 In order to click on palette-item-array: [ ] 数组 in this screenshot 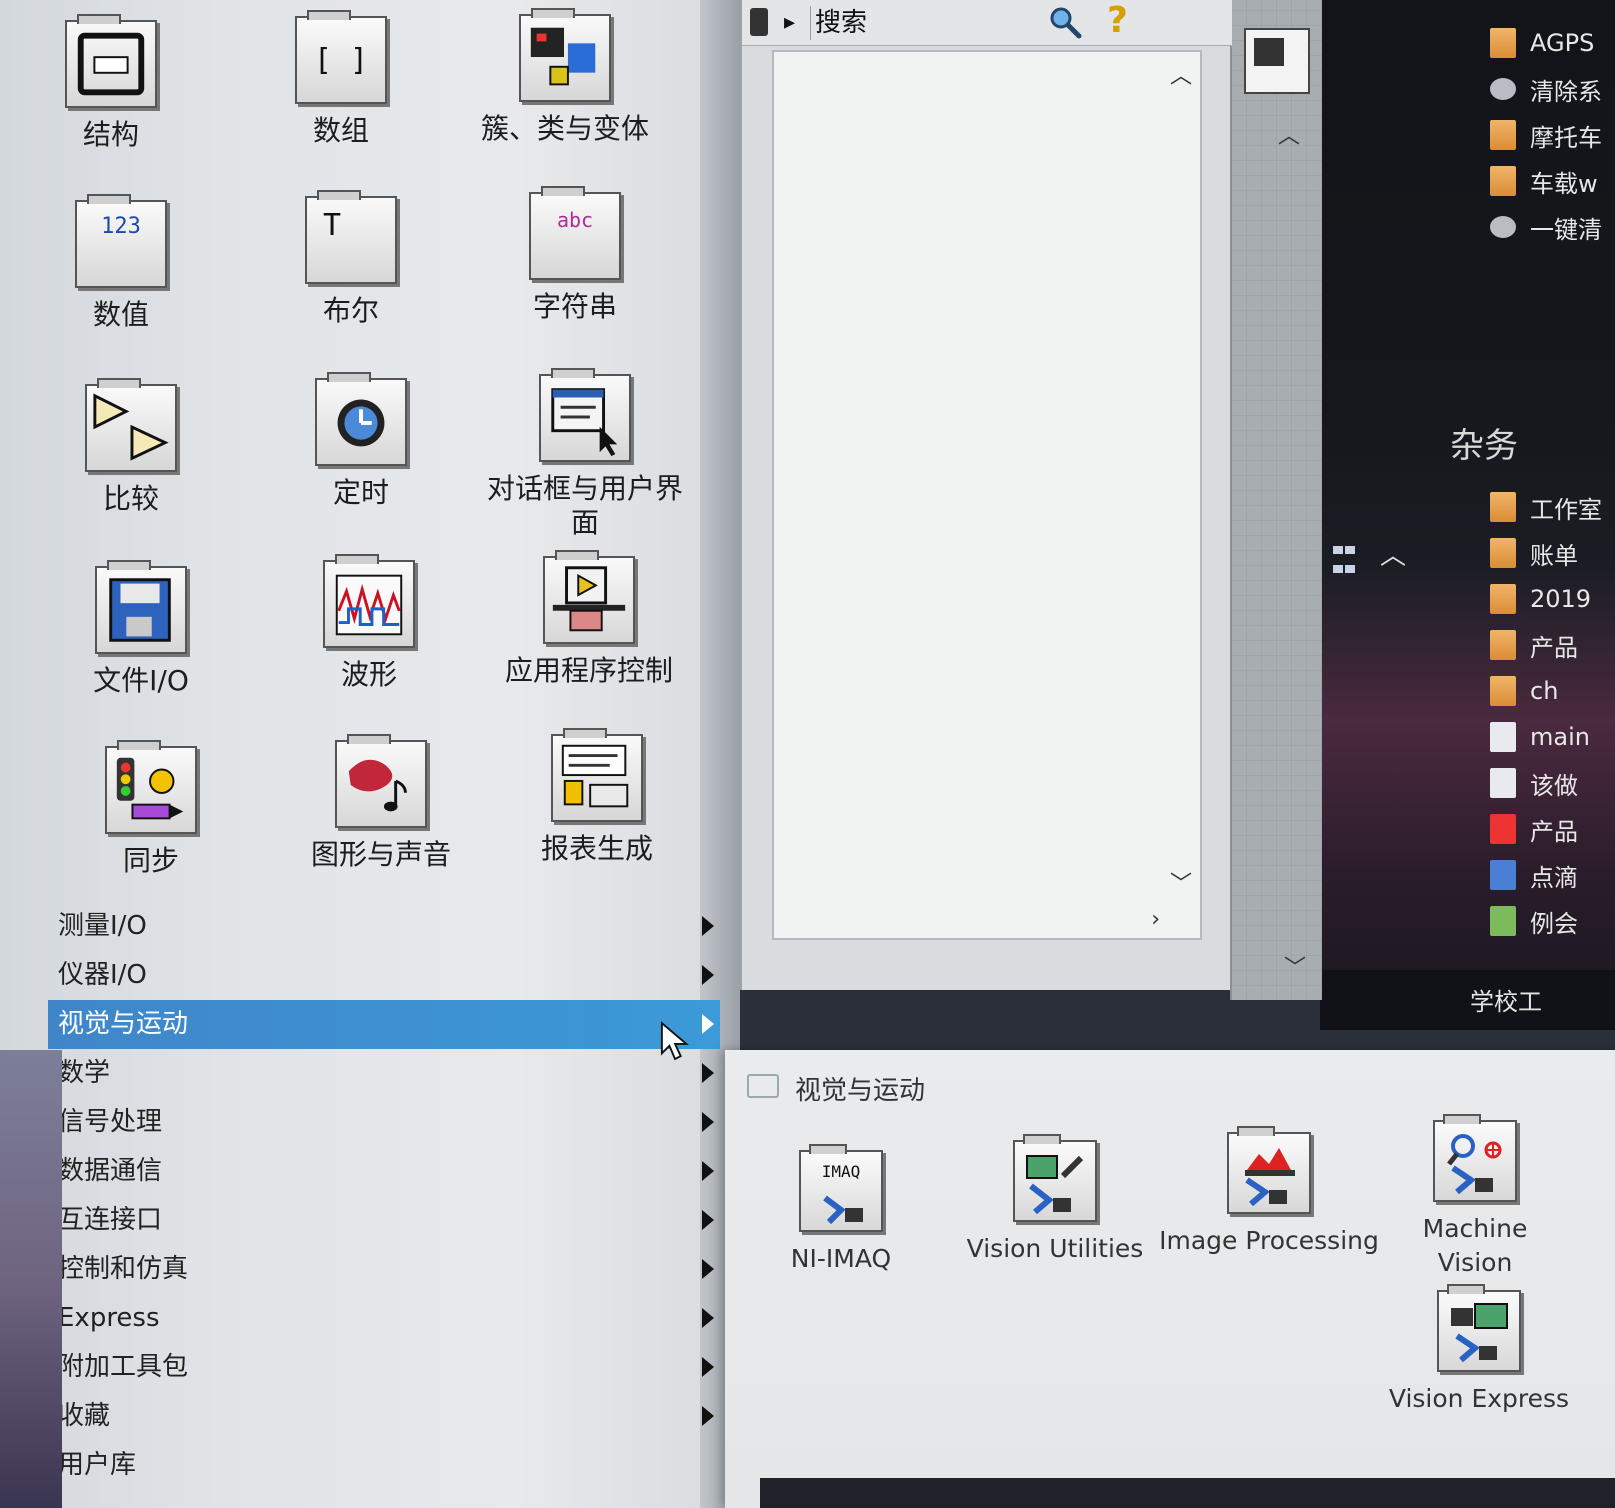, I will do `click(341, 79)`.